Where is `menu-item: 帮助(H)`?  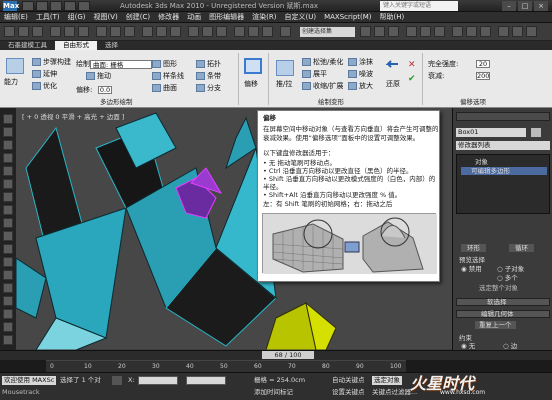 menu-item: 帮助(H) is located at coordinates (392, 17).